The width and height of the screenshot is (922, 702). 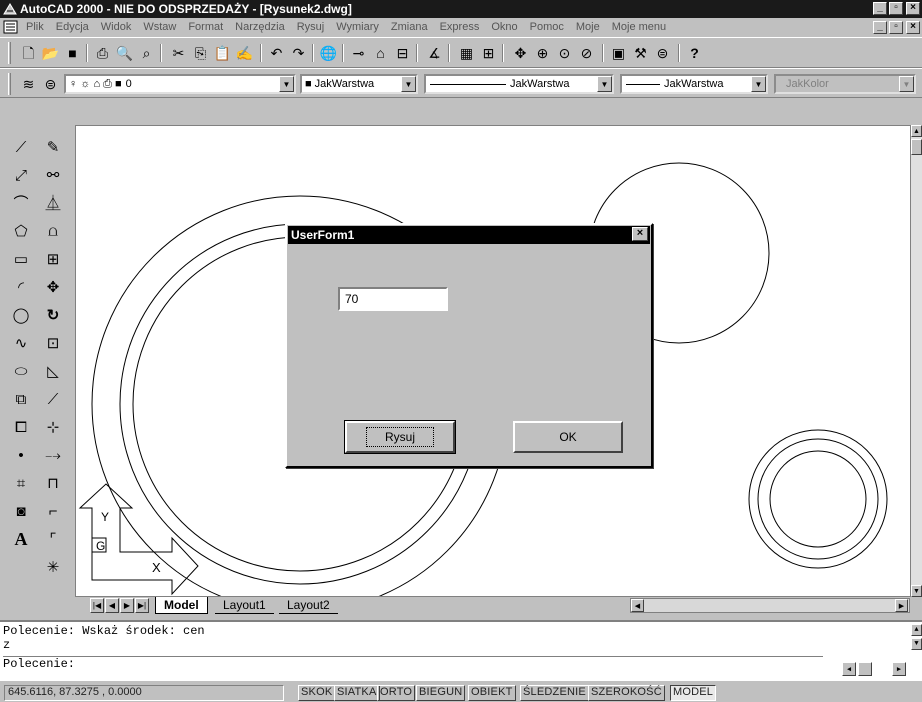 What do you see at coordinates (400, 437) in the screenshot?
I see `draw-button: Rysuj` at bounding box center [400, 437].